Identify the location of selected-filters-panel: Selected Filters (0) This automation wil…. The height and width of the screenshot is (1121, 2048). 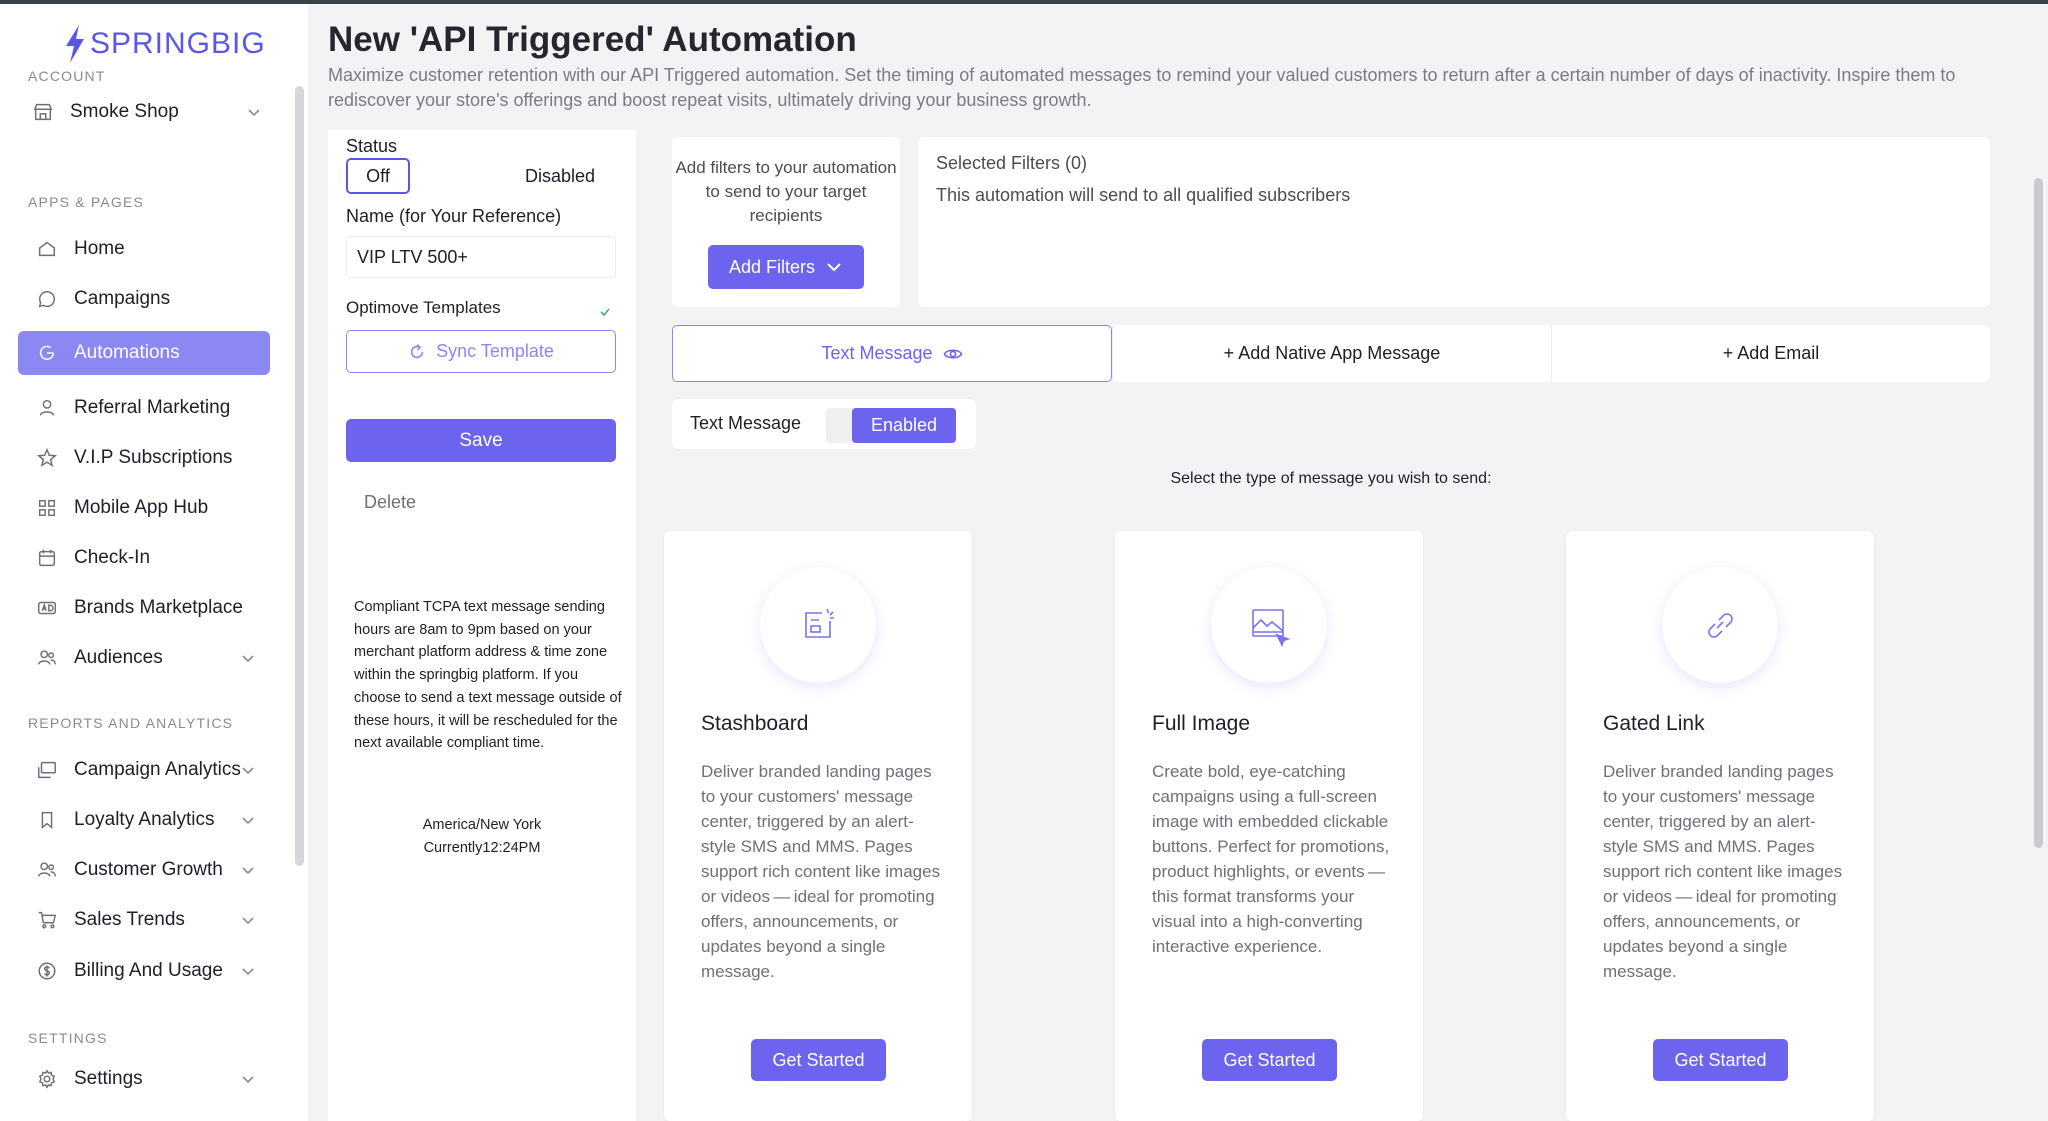
(1454, 222).